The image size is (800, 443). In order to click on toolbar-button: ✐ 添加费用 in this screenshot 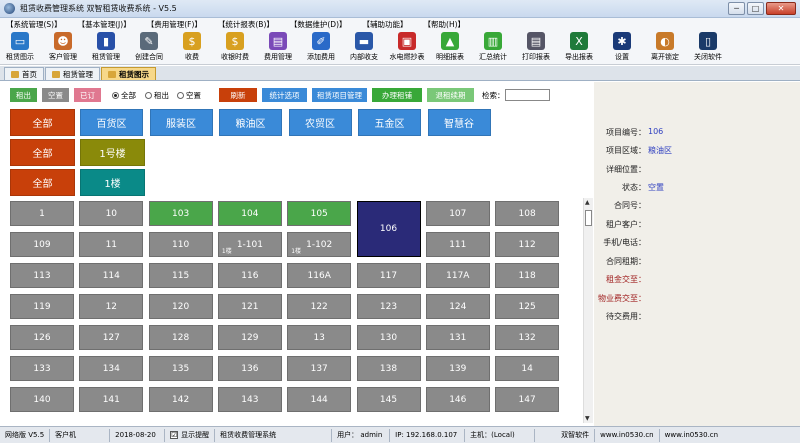, I will do `click(321, 47)`.